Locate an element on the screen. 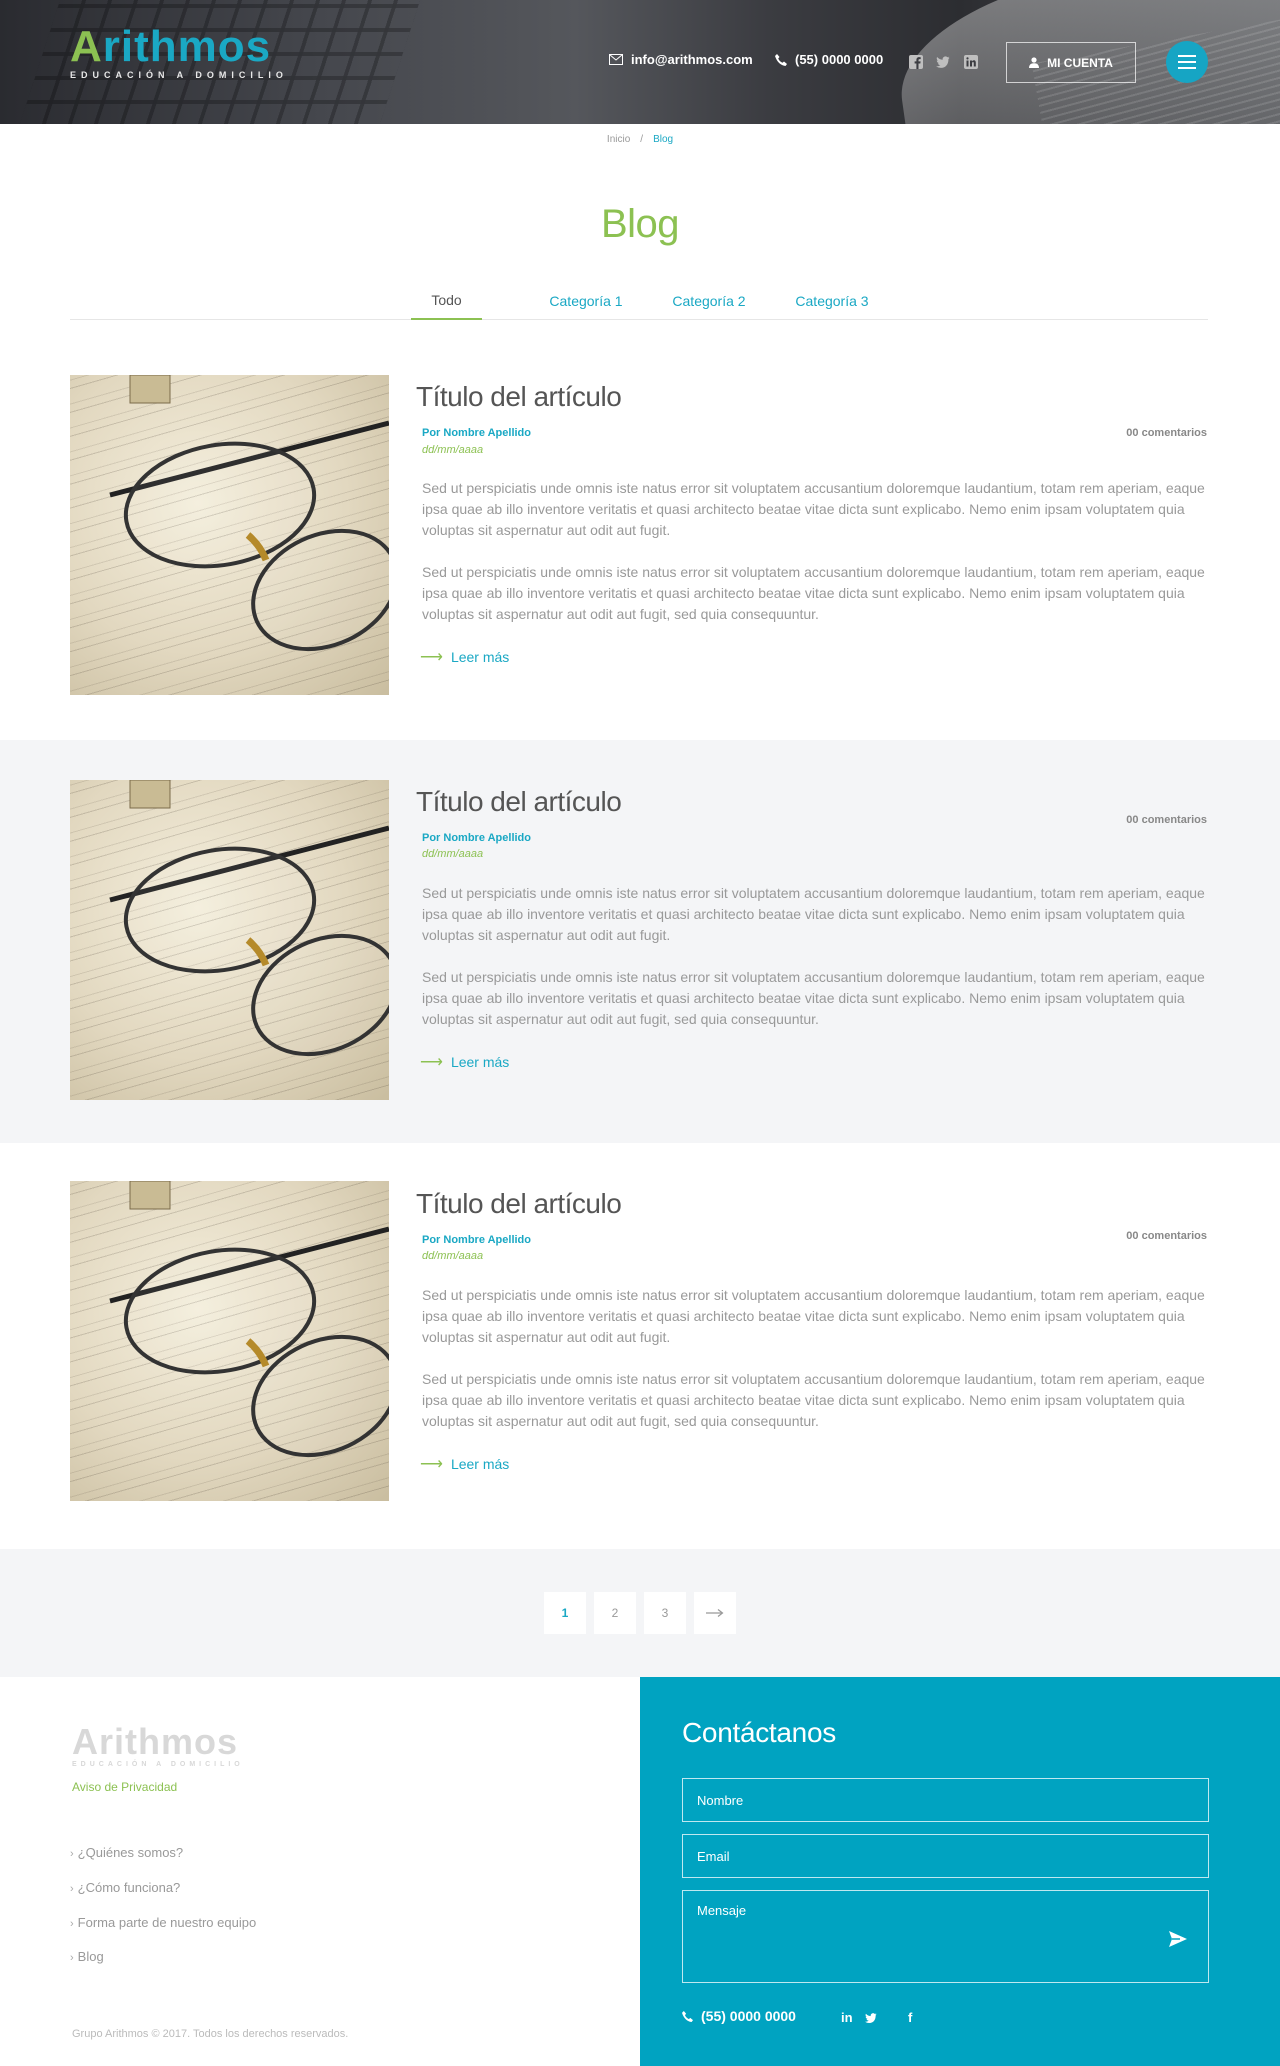 This screenshot has height=2066, width=1280. facebook-icon is located at coordinates (916, 62).